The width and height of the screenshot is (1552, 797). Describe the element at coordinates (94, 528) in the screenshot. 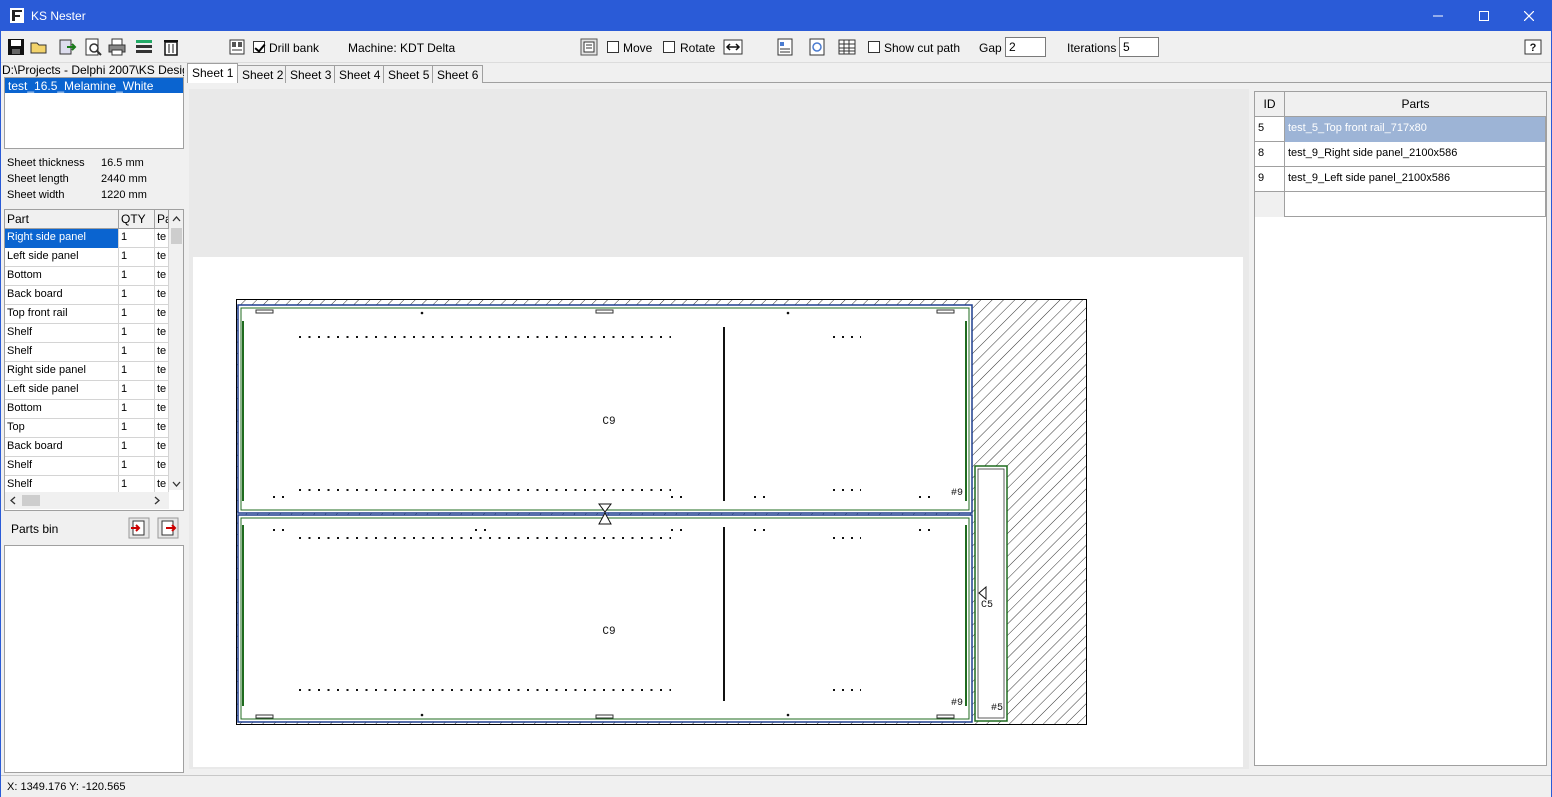

I see `parts-bin-toolbar: Parts bin` at that location.